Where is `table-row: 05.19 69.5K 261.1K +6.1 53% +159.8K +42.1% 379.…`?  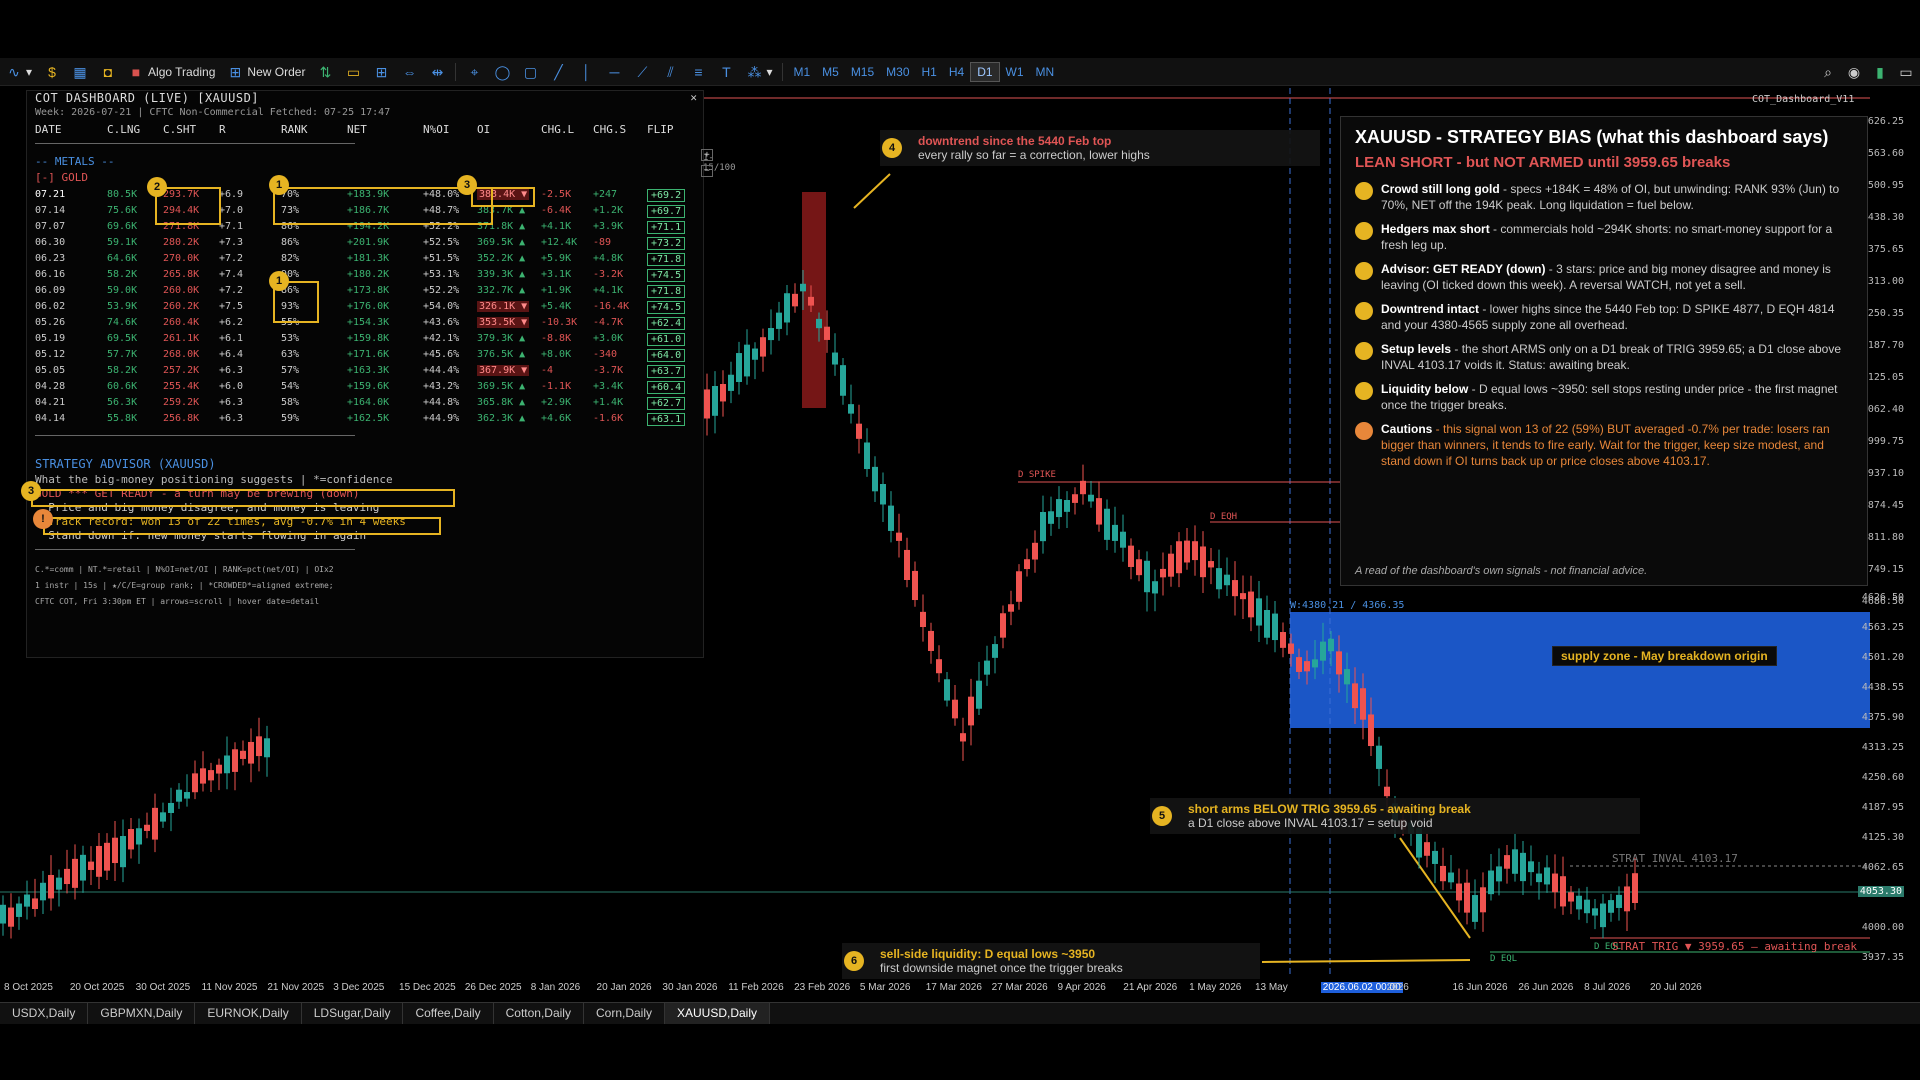
table-row: 05.19 69.5K 261.1K +6.1 53% +159.8K +42.1% 379.… is located at coordinates (362, 341).